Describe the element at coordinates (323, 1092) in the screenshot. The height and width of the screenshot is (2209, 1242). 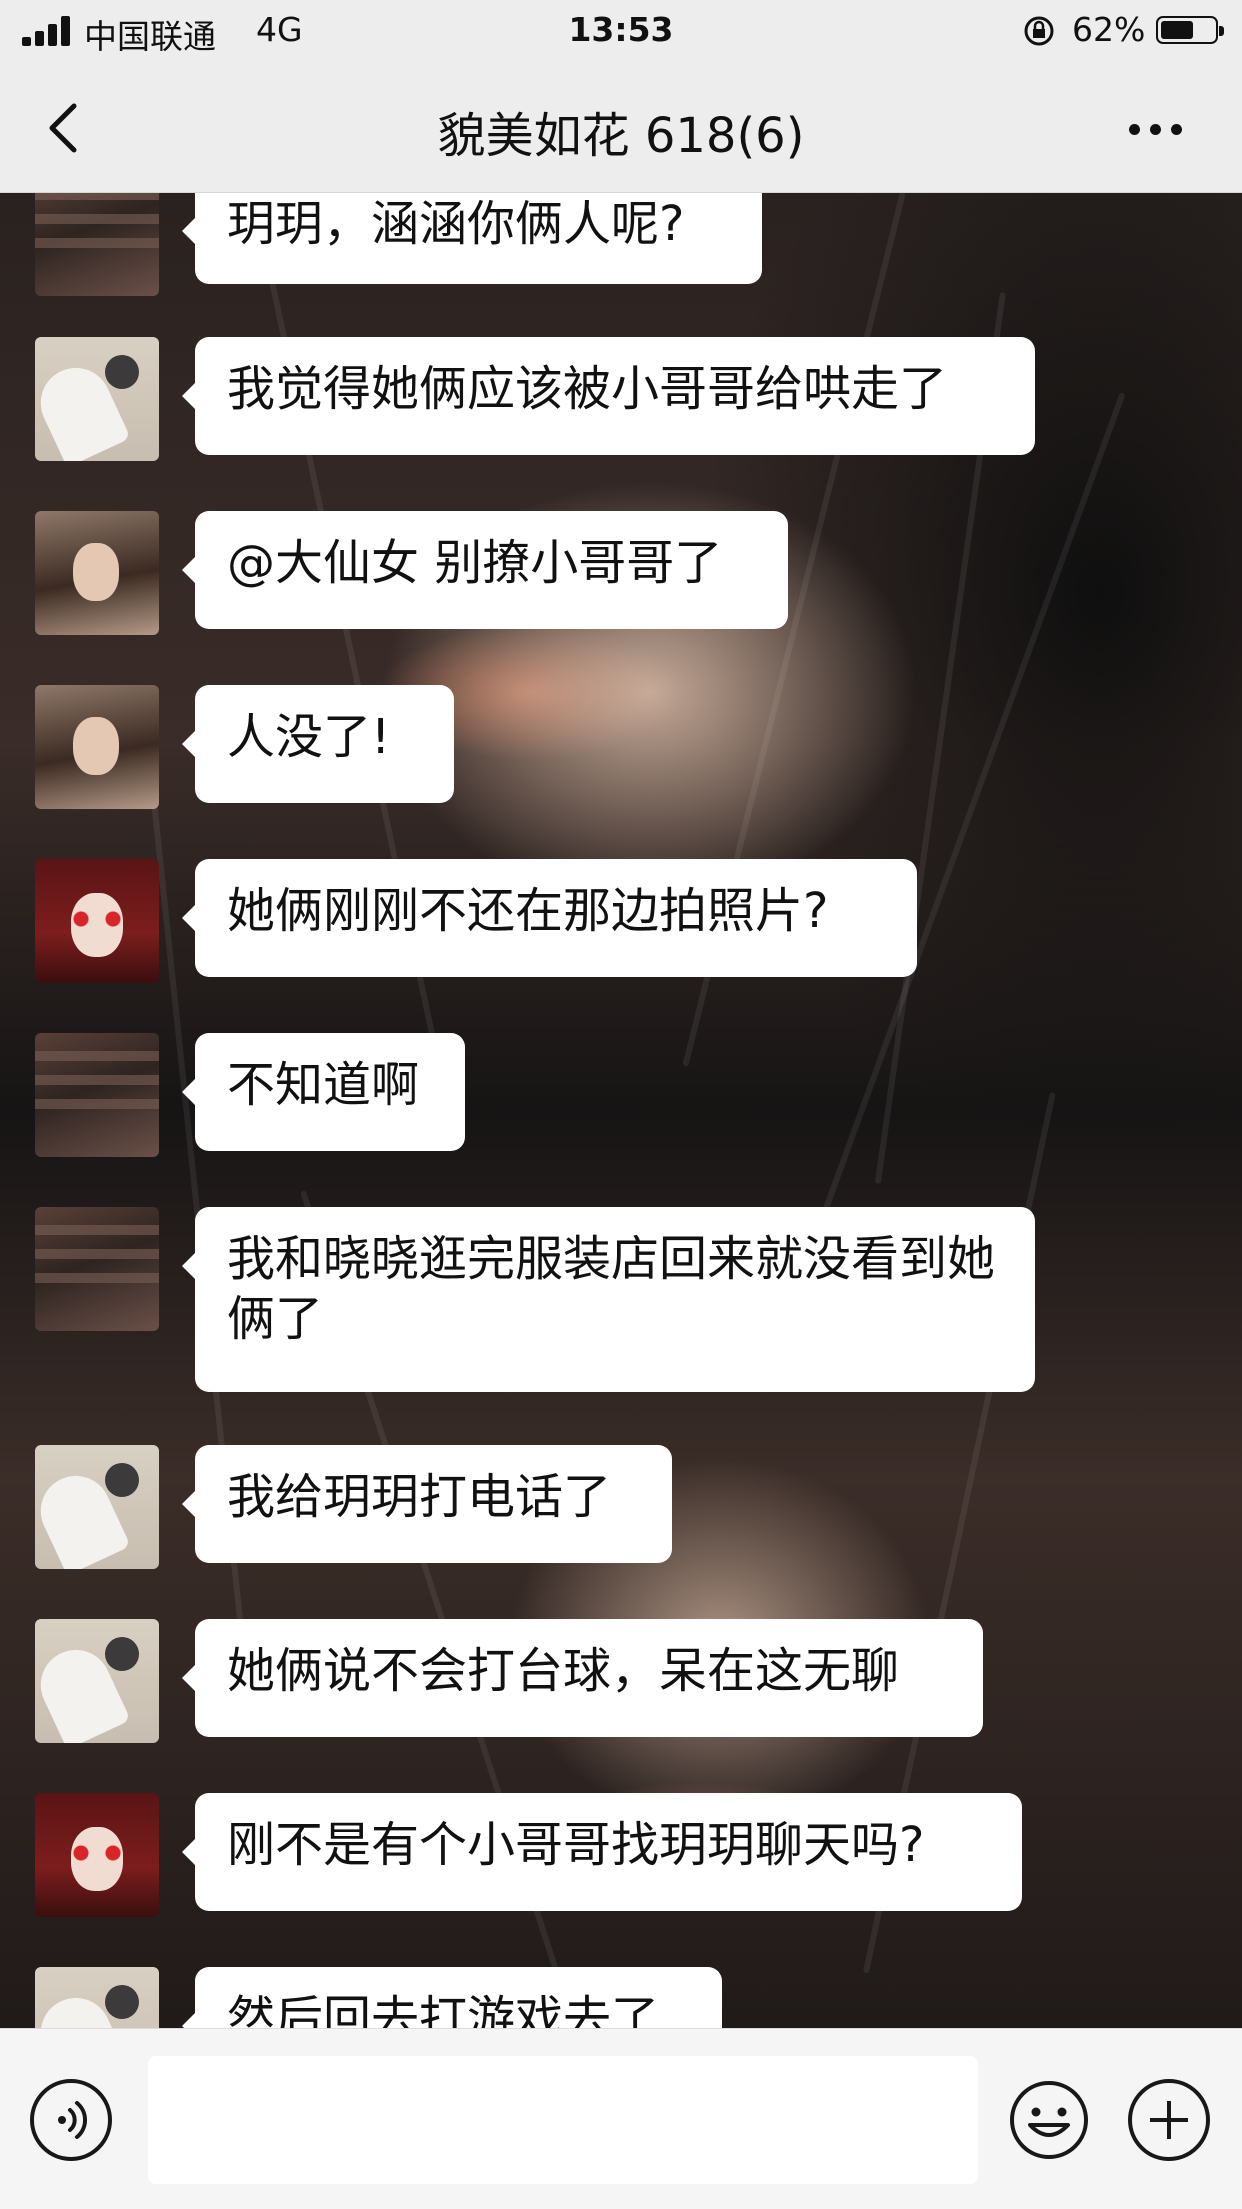
I see `message-bubble: 不知道啊` at that location.